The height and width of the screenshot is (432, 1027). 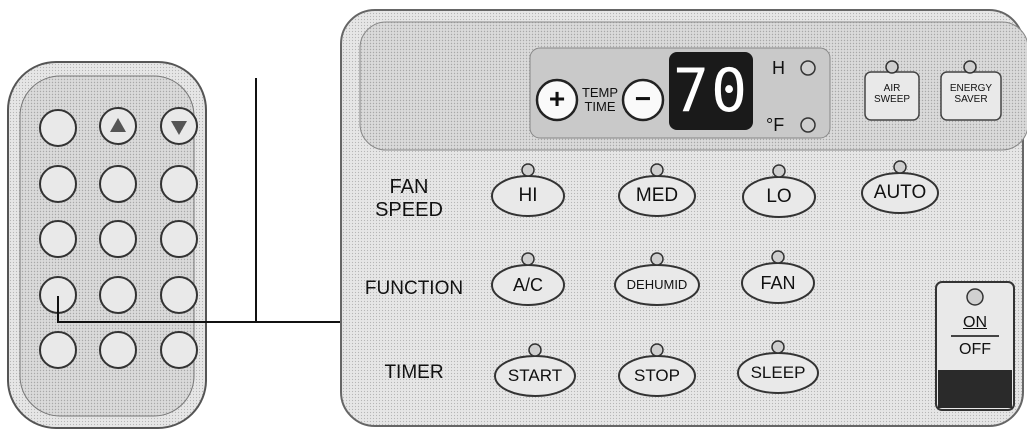 I want to click on timer-sleep-led, so click(x=778, y=347).